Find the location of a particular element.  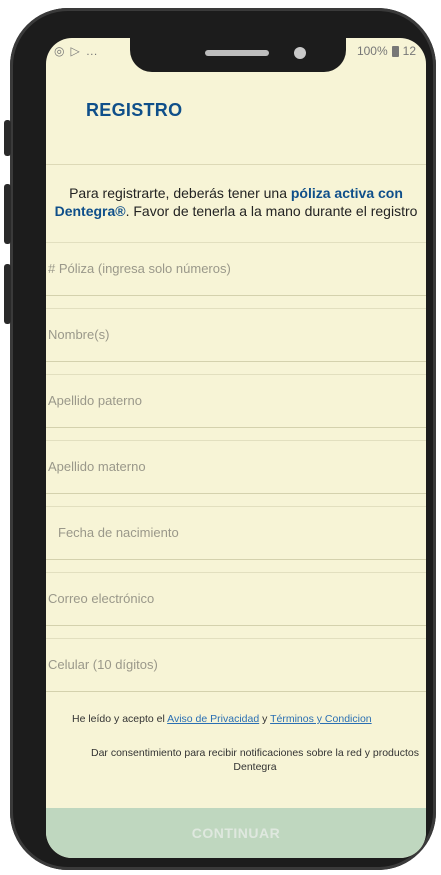

continue-button: CONTINUAR is located at coordinates (236, 833).